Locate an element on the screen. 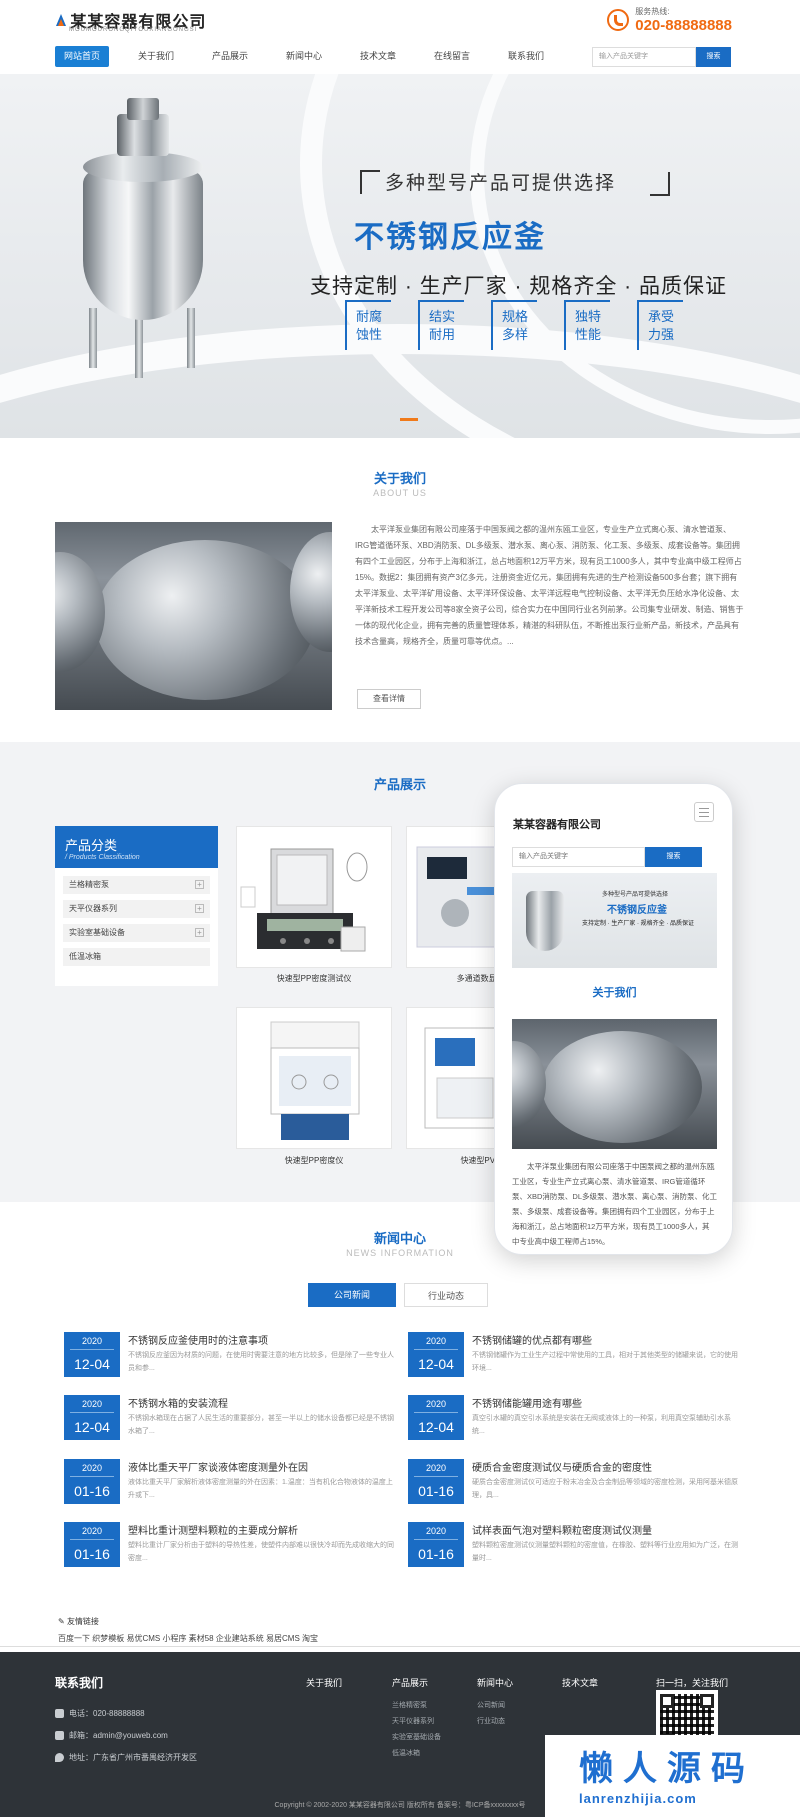 This screenshot has width=800, height=1817. banner-title: 不锈钢反应釜 is located at coordinates (450, 237).